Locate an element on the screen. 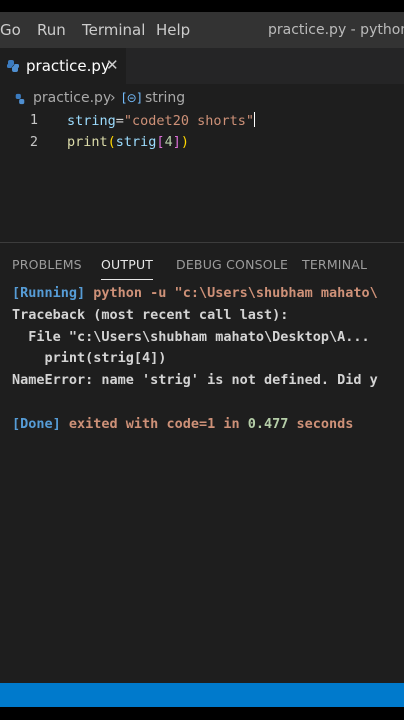 The width and height of the screenshot is (404, 720). tab-practice-py: practice.py ✕ is located at coordinates (63, 66).